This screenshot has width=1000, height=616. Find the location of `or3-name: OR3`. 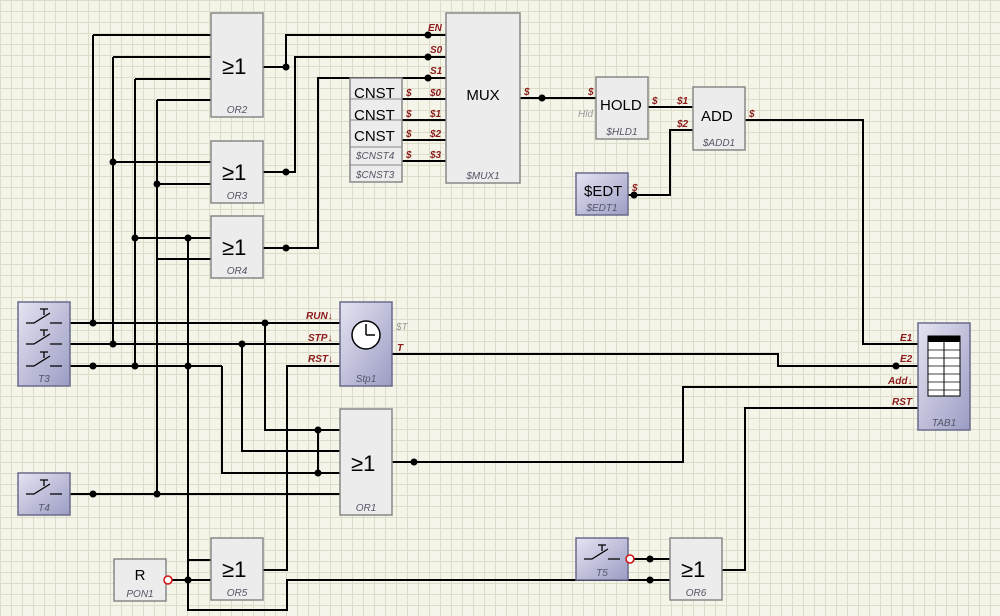

or3-name: OR3 is located at coordinates (237, 196).